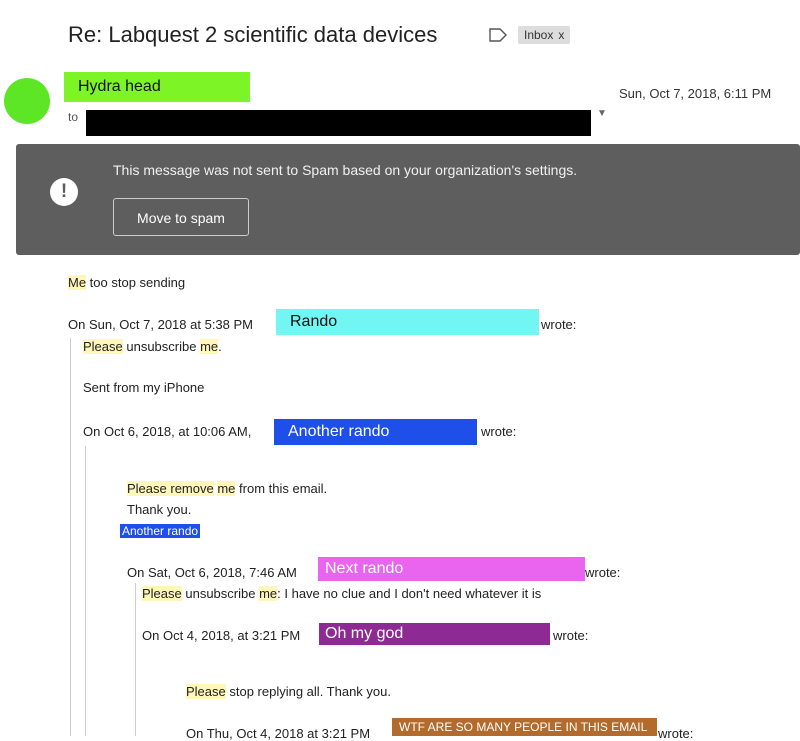 The height and width of the screenshot is (741, 800). What do you see at coordinates (253, 34) in the screenshot?
I see `email-subject: Re: Labquest 2 scientific data devices` at bounding box center [253, 34].